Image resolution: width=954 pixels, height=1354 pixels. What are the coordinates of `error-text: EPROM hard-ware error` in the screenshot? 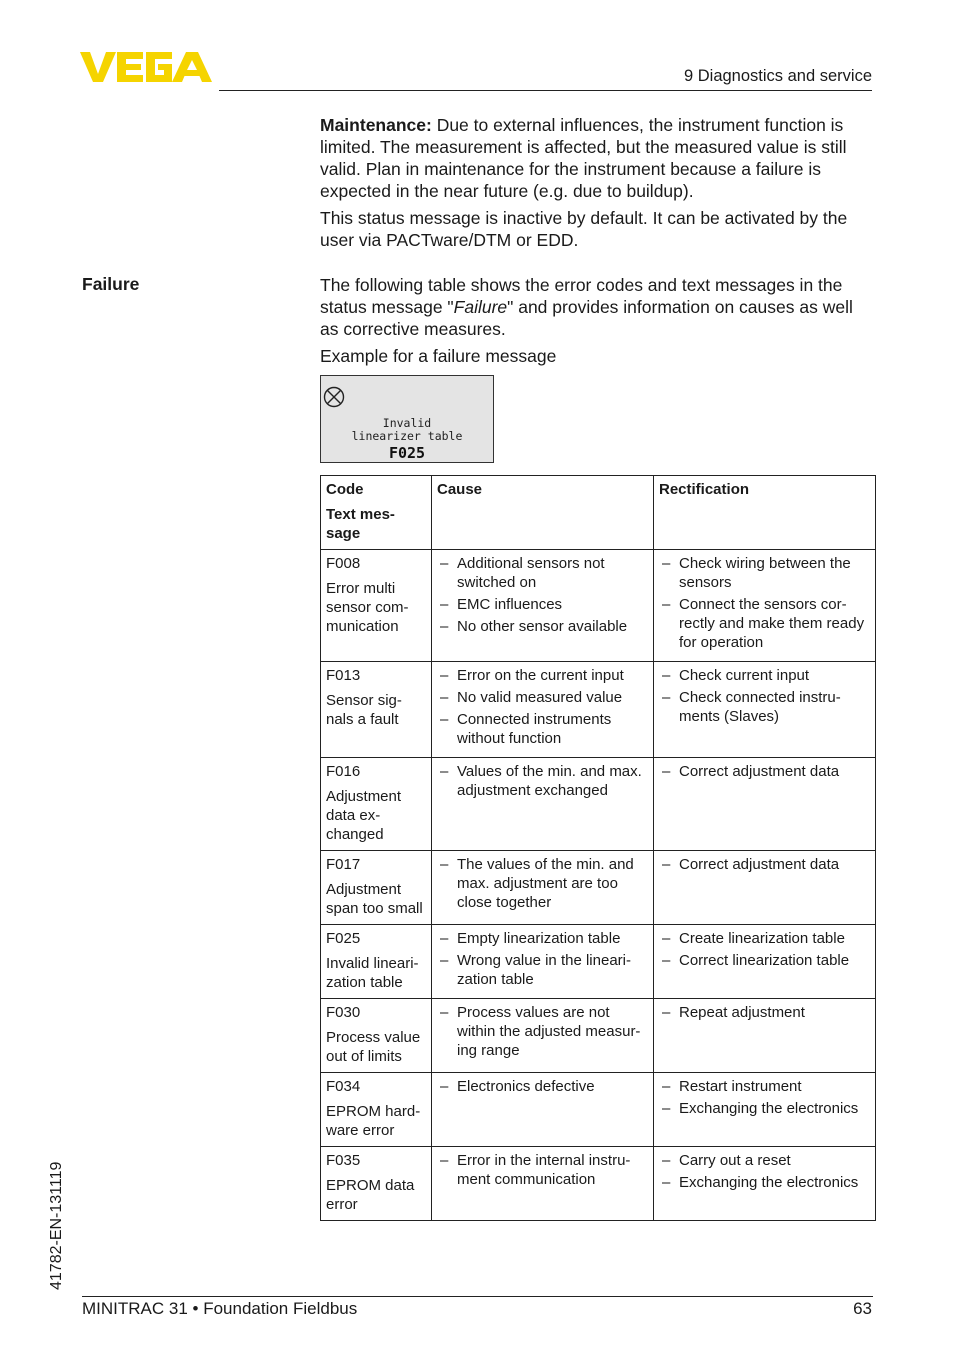 It's located at (373, 1121).